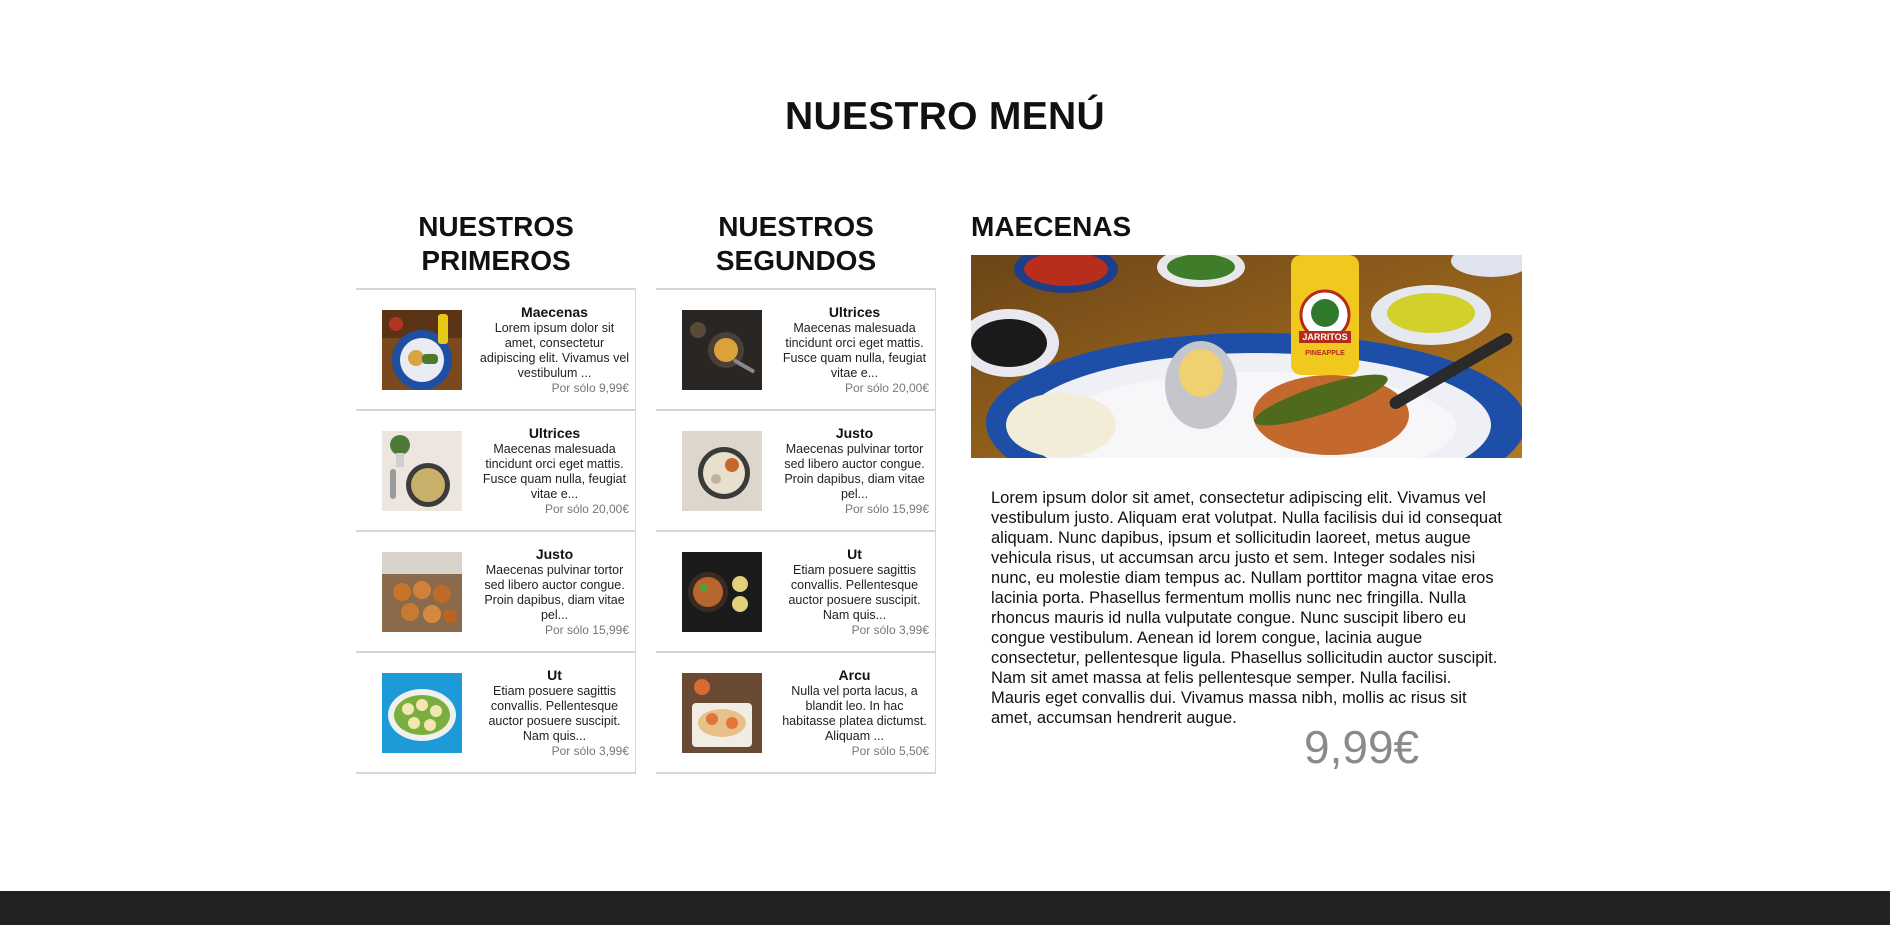  What do you see at coordinates (890, 751) in the screenshot?
I see `item-price: Por sólo 5,50€` at bounding box center [890, 751].